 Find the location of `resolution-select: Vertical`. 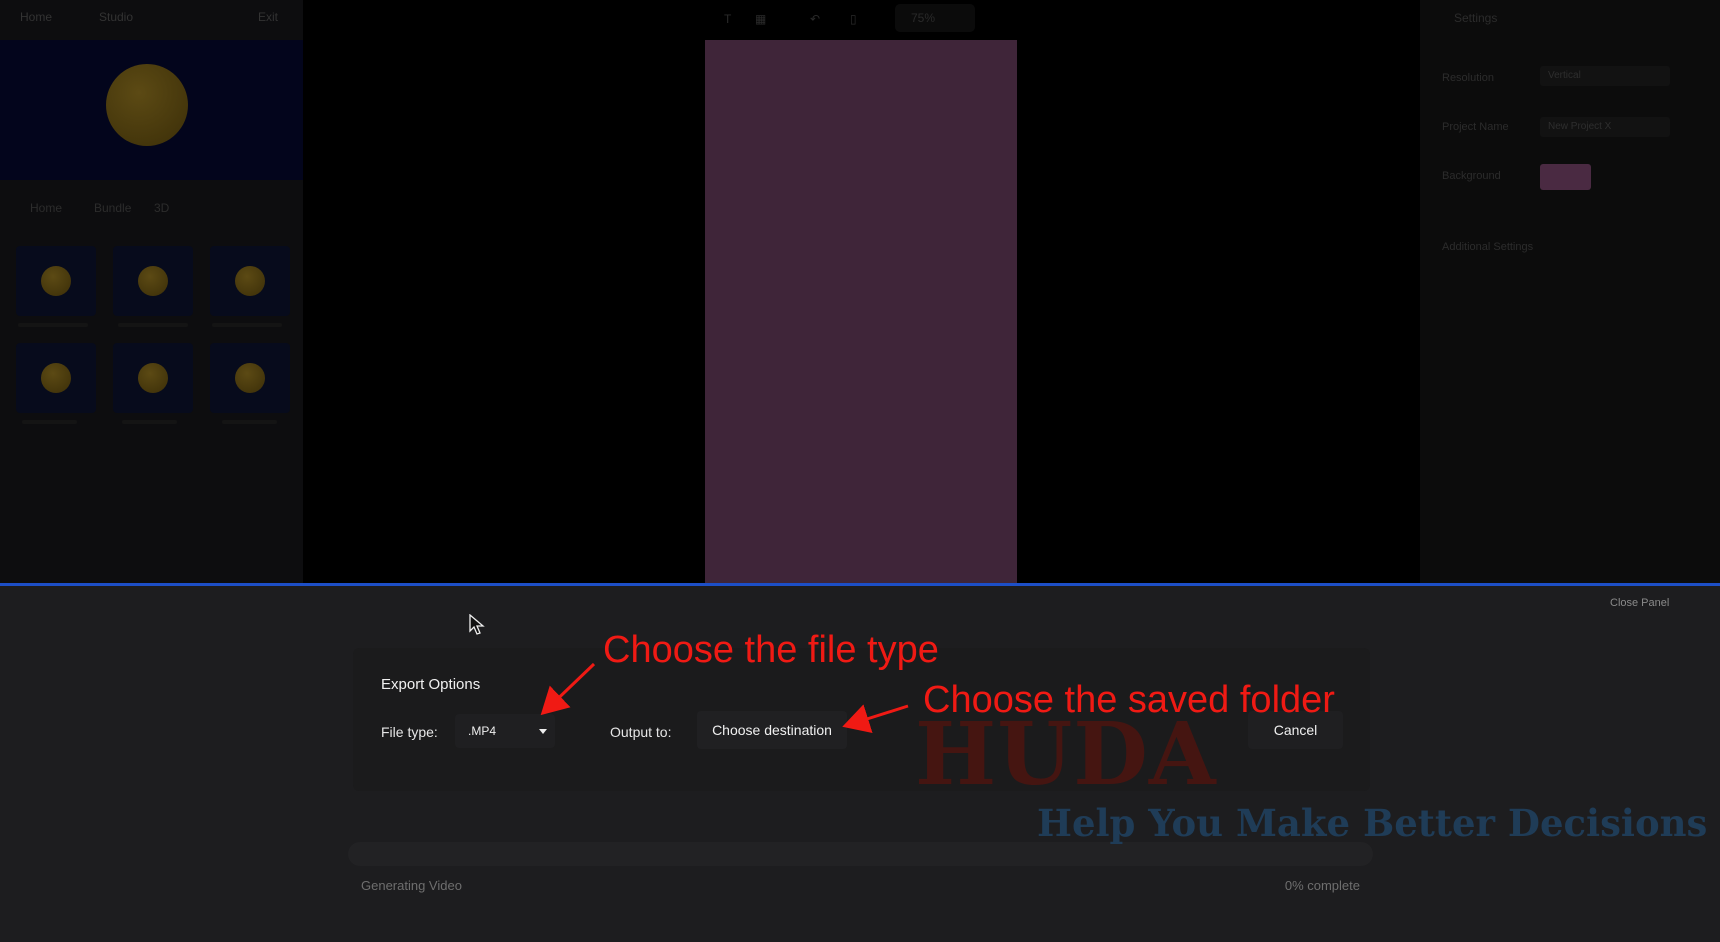

resolution-select: Vertical is located at coordinates (1605, 76).